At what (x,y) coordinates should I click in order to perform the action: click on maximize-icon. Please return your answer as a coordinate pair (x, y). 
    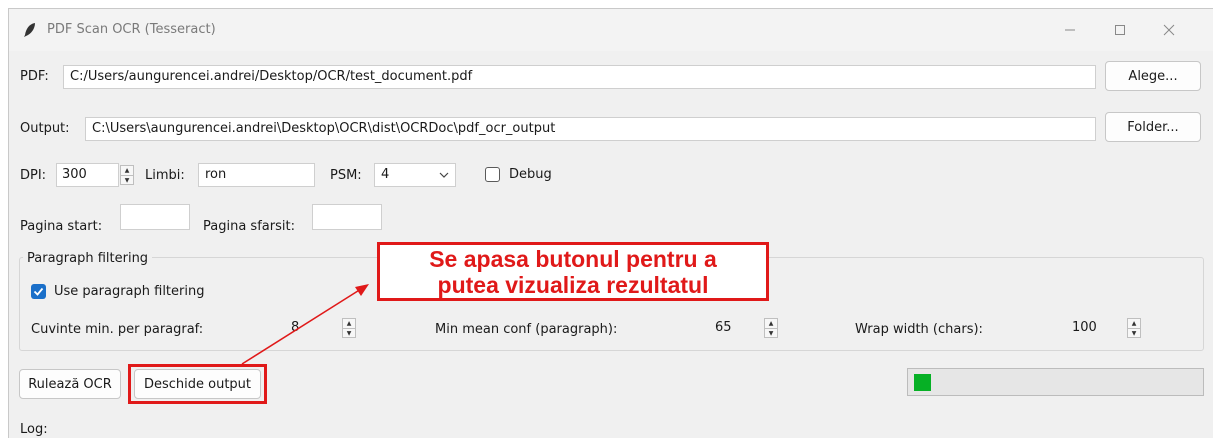
    Looking at the image, I should click on (1120, 30).